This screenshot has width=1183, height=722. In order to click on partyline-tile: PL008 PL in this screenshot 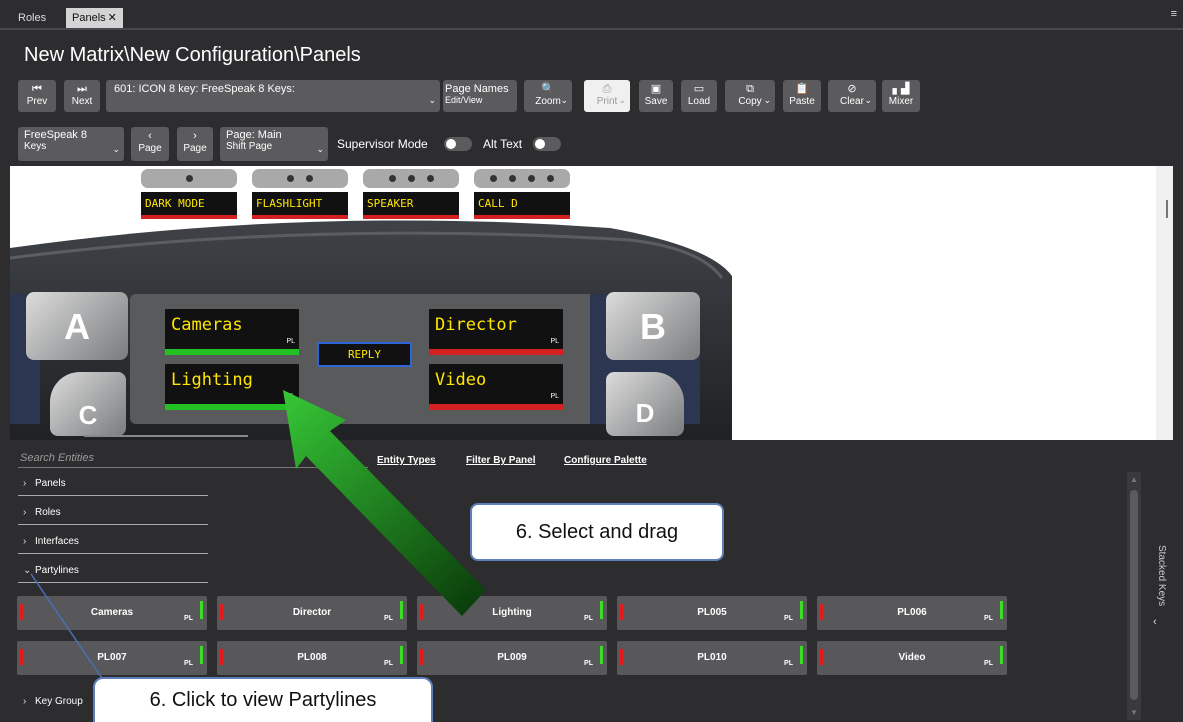, I will do `click(312, 658)`.